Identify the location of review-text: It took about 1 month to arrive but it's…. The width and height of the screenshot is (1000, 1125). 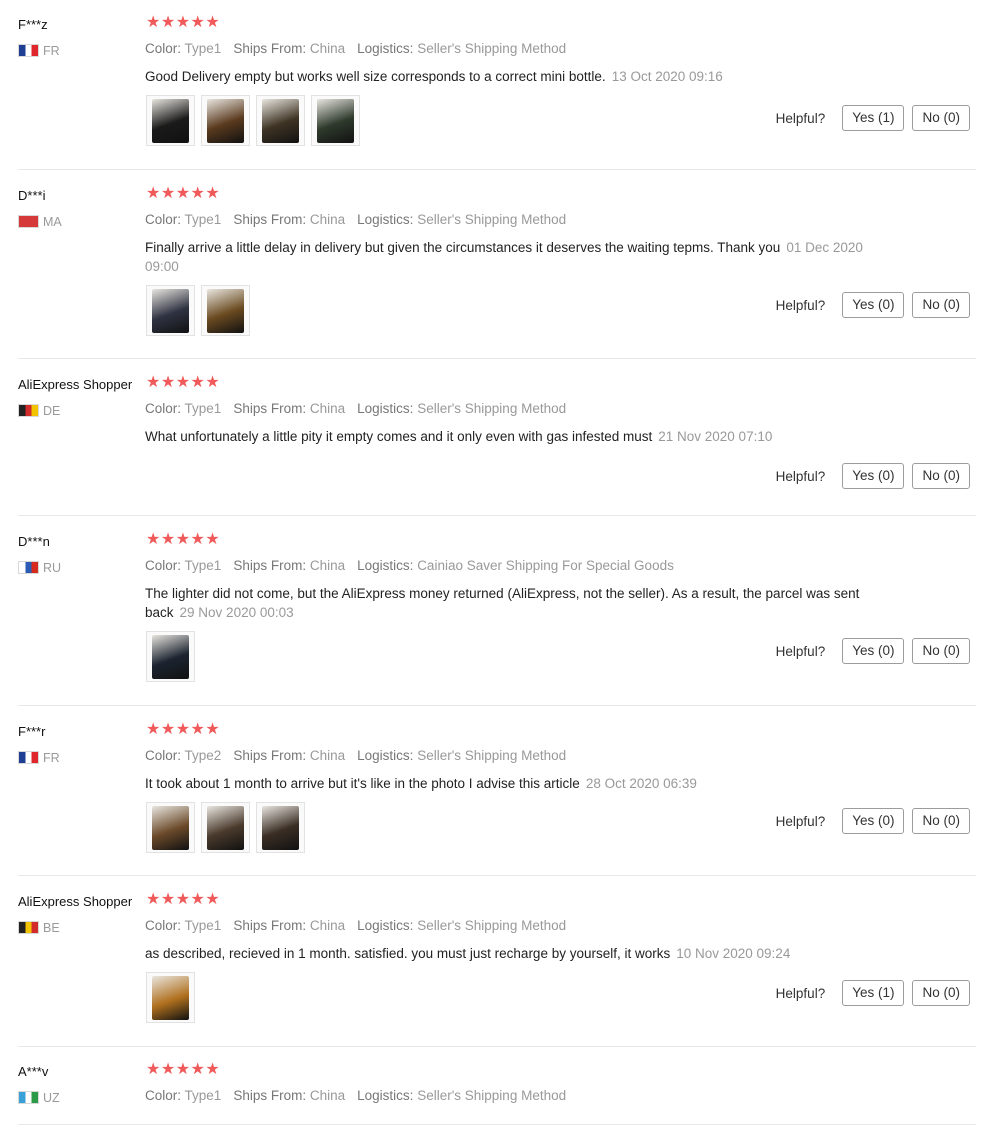
(511, 783).